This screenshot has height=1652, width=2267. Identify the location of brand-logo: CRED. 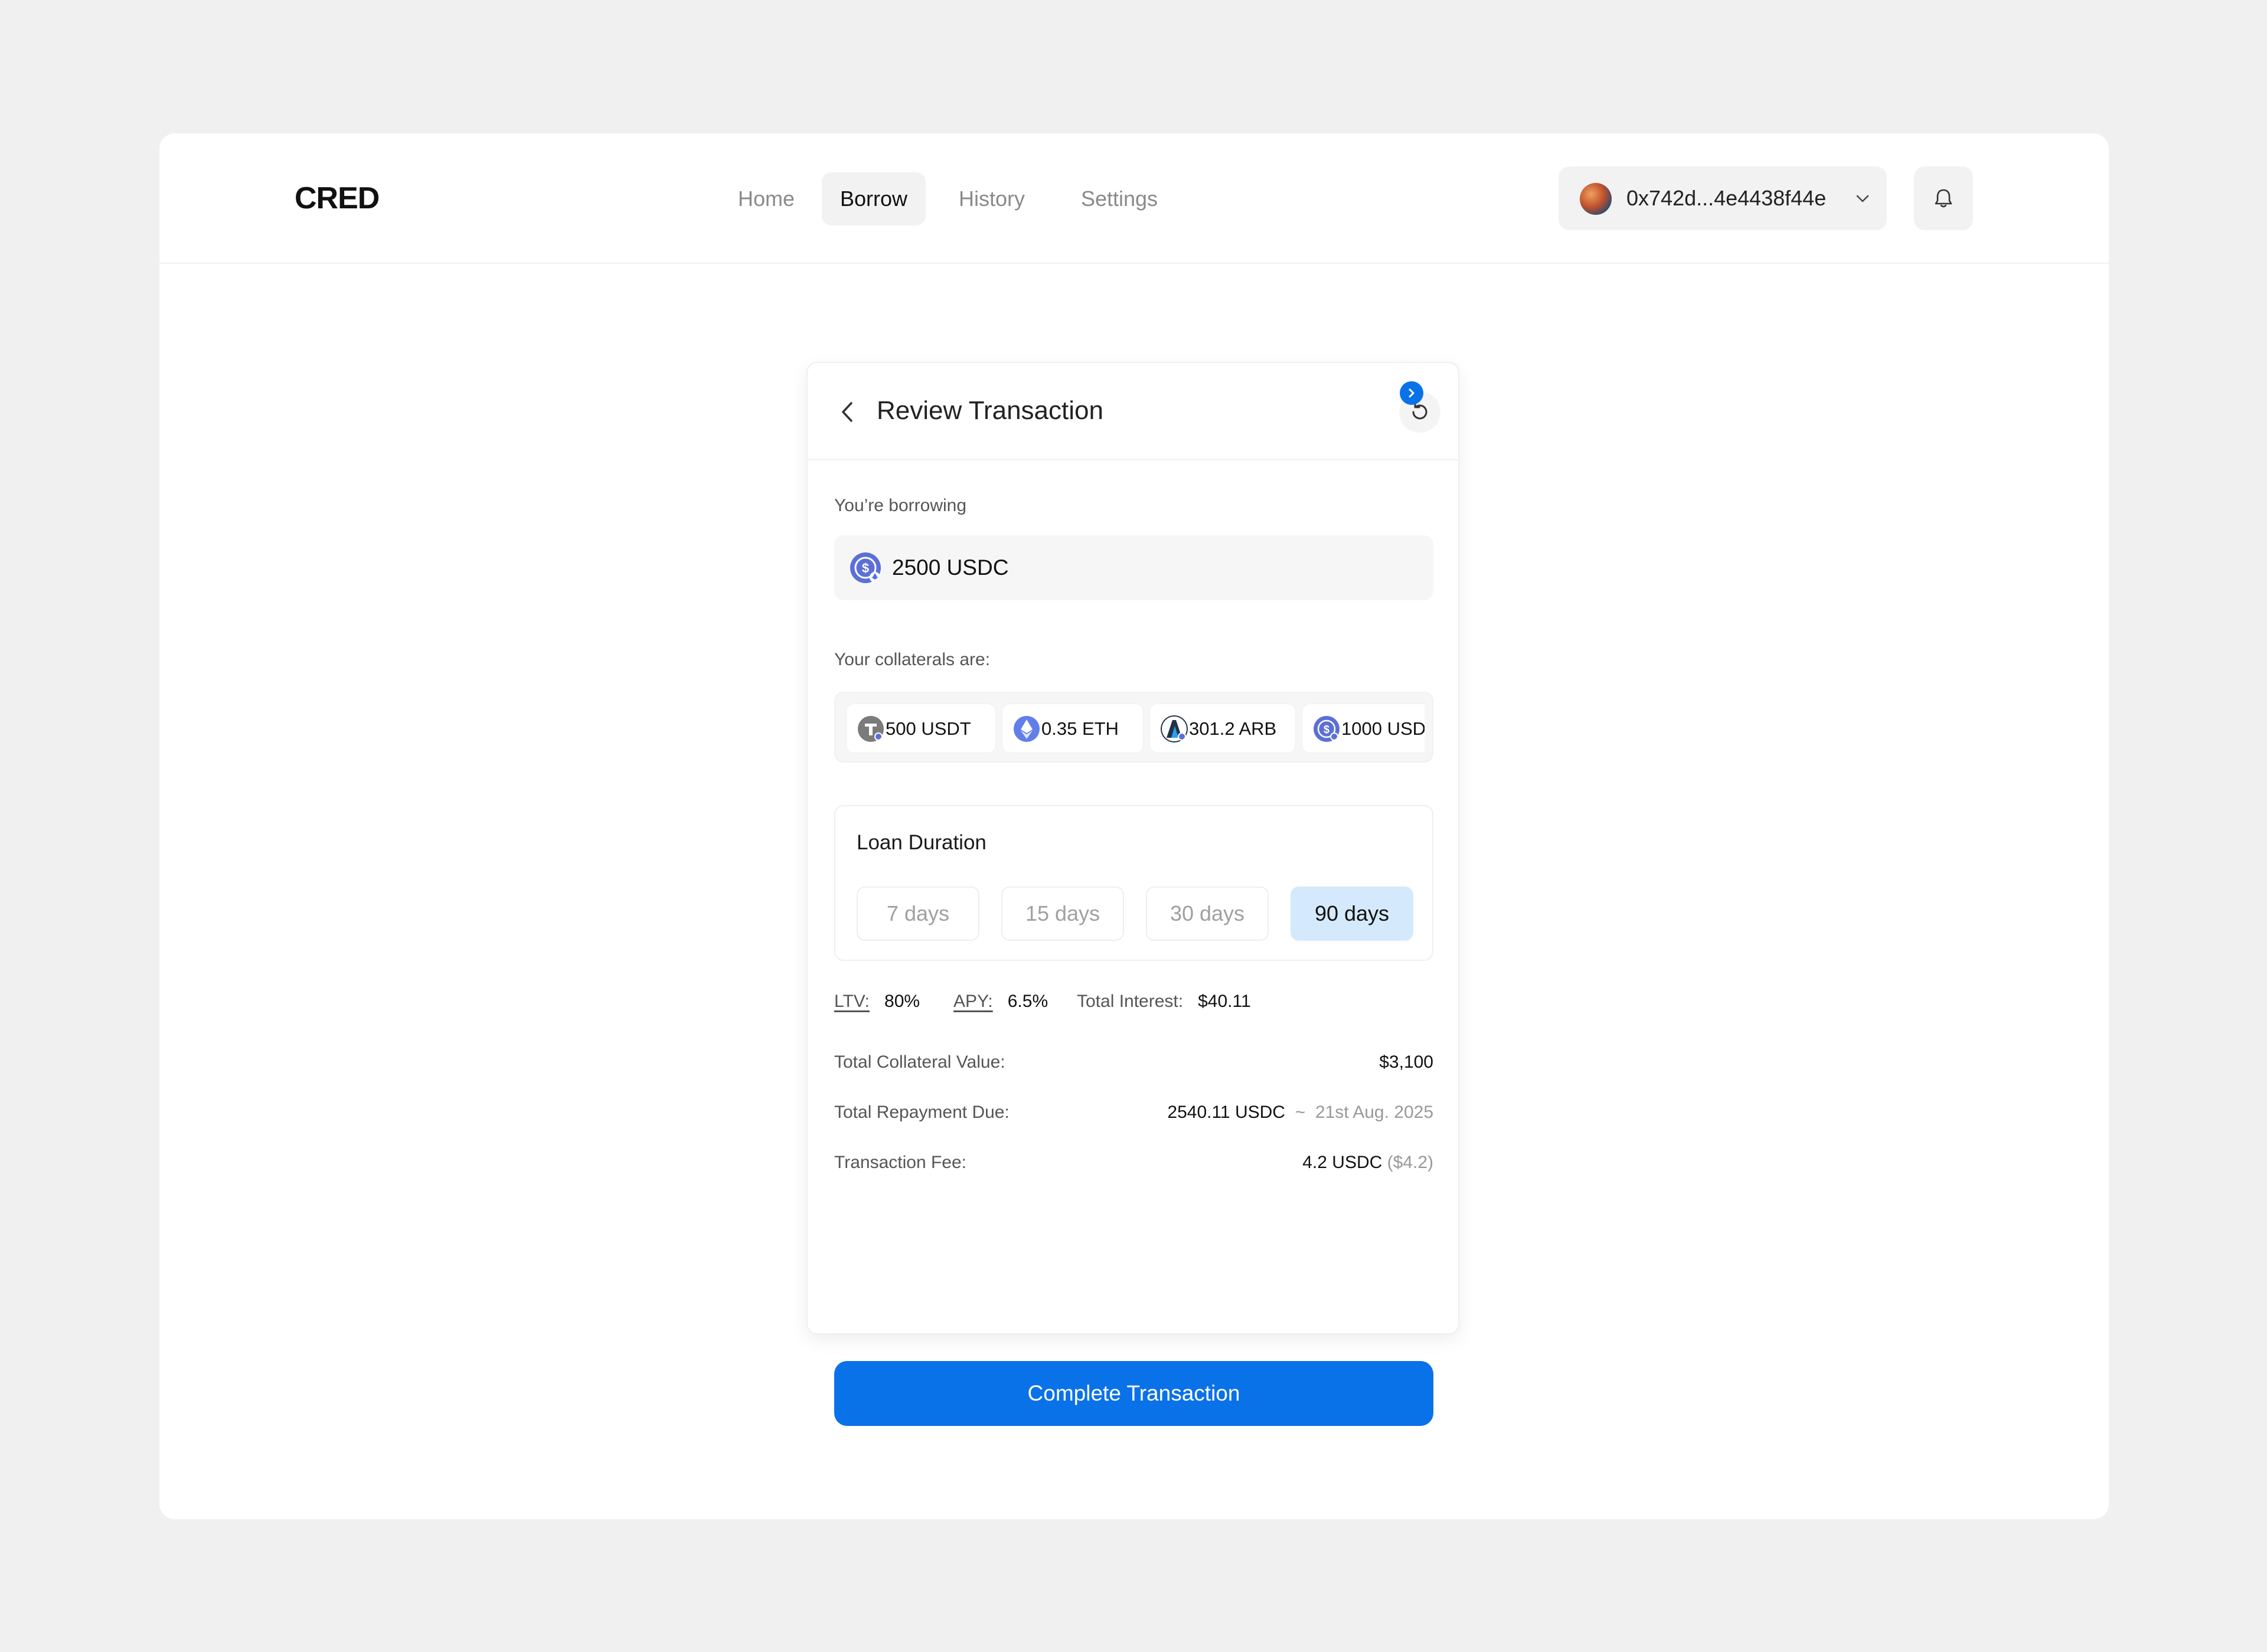
(337, 199).